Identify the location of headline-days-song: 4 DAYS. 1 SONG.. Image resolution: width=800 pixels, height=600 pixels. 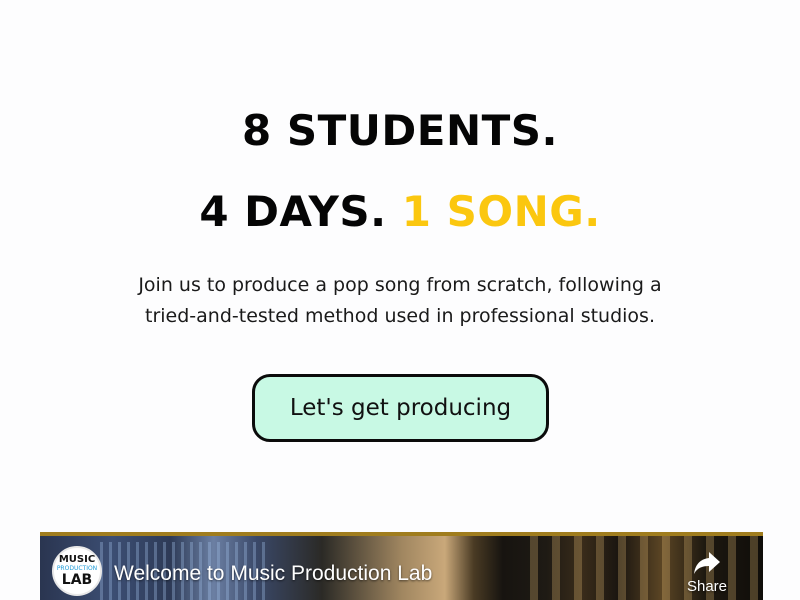
(400, 211).